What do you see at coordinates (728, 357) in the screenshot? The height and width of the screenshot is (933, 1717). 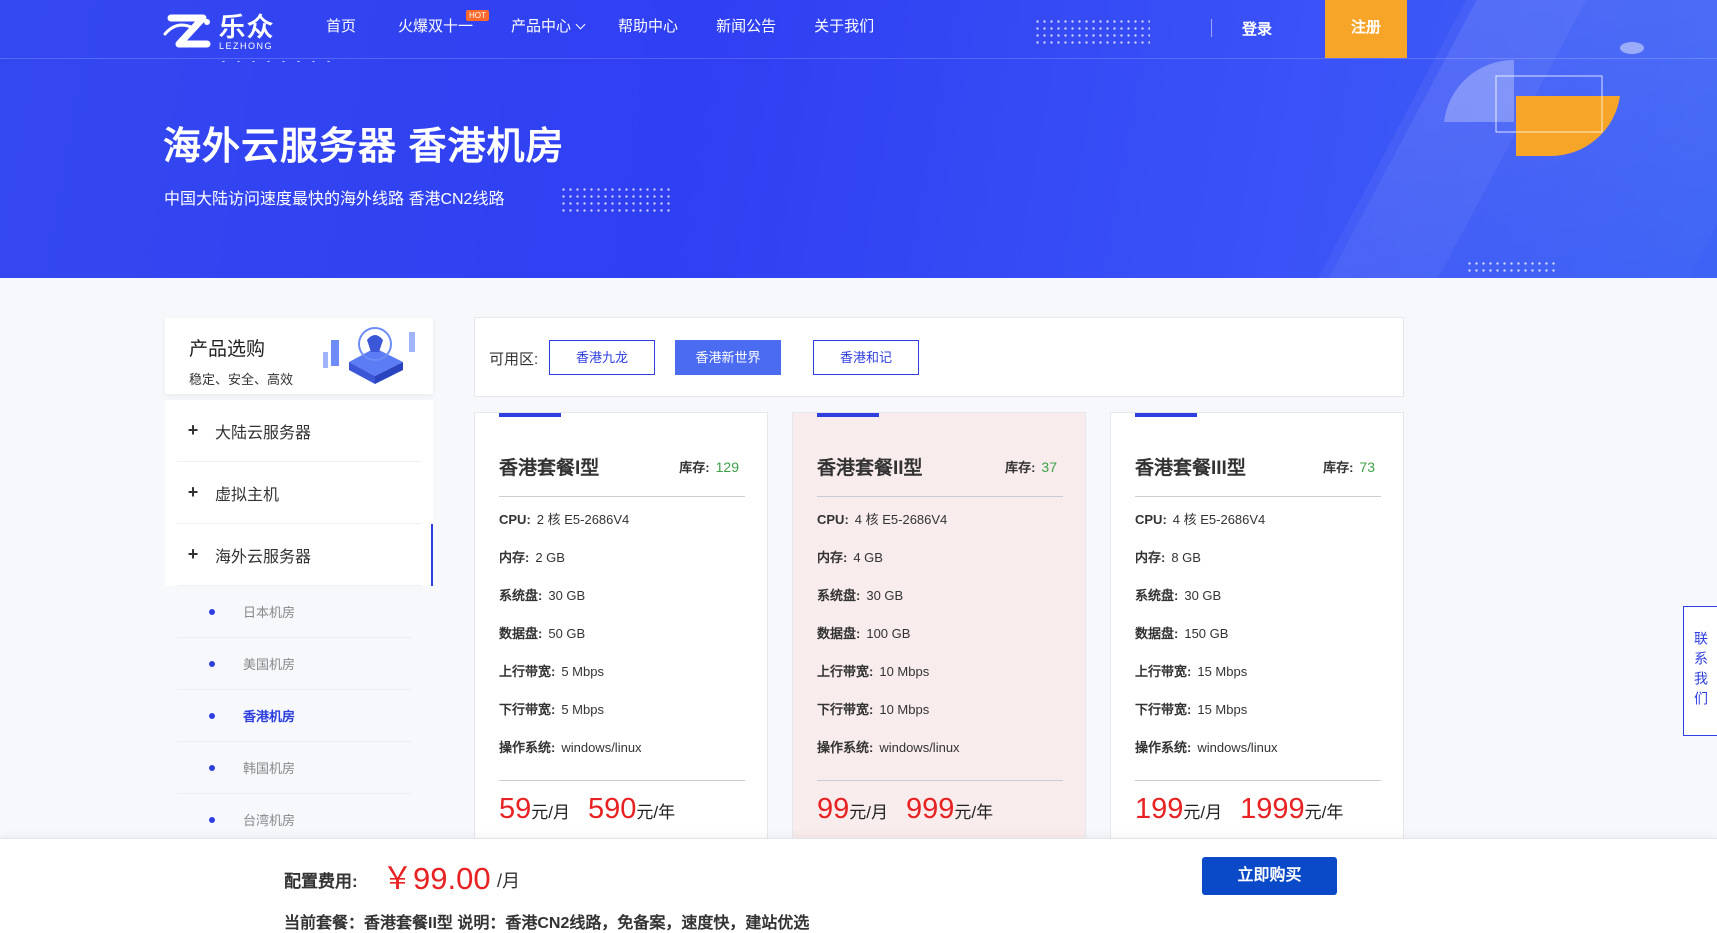 I see `zone-option-new-world: 香港新世界` at bounding box center [728, 357].